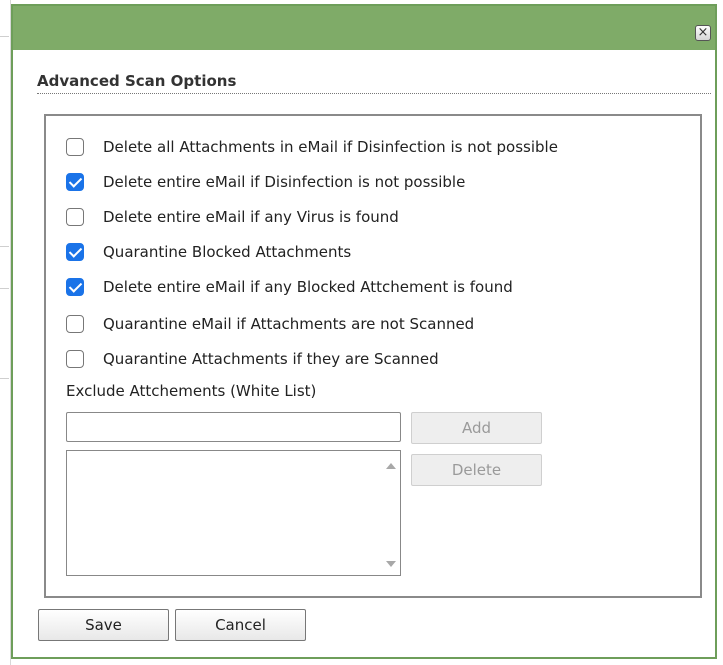 Image resolution: width=723 pixels, height=665 pixels. What do you see at coordinates (191, 391) in the screenshot?
I see `exclude-list-label: Exclude Attchements (White List)` at bounding box center [191, 391].